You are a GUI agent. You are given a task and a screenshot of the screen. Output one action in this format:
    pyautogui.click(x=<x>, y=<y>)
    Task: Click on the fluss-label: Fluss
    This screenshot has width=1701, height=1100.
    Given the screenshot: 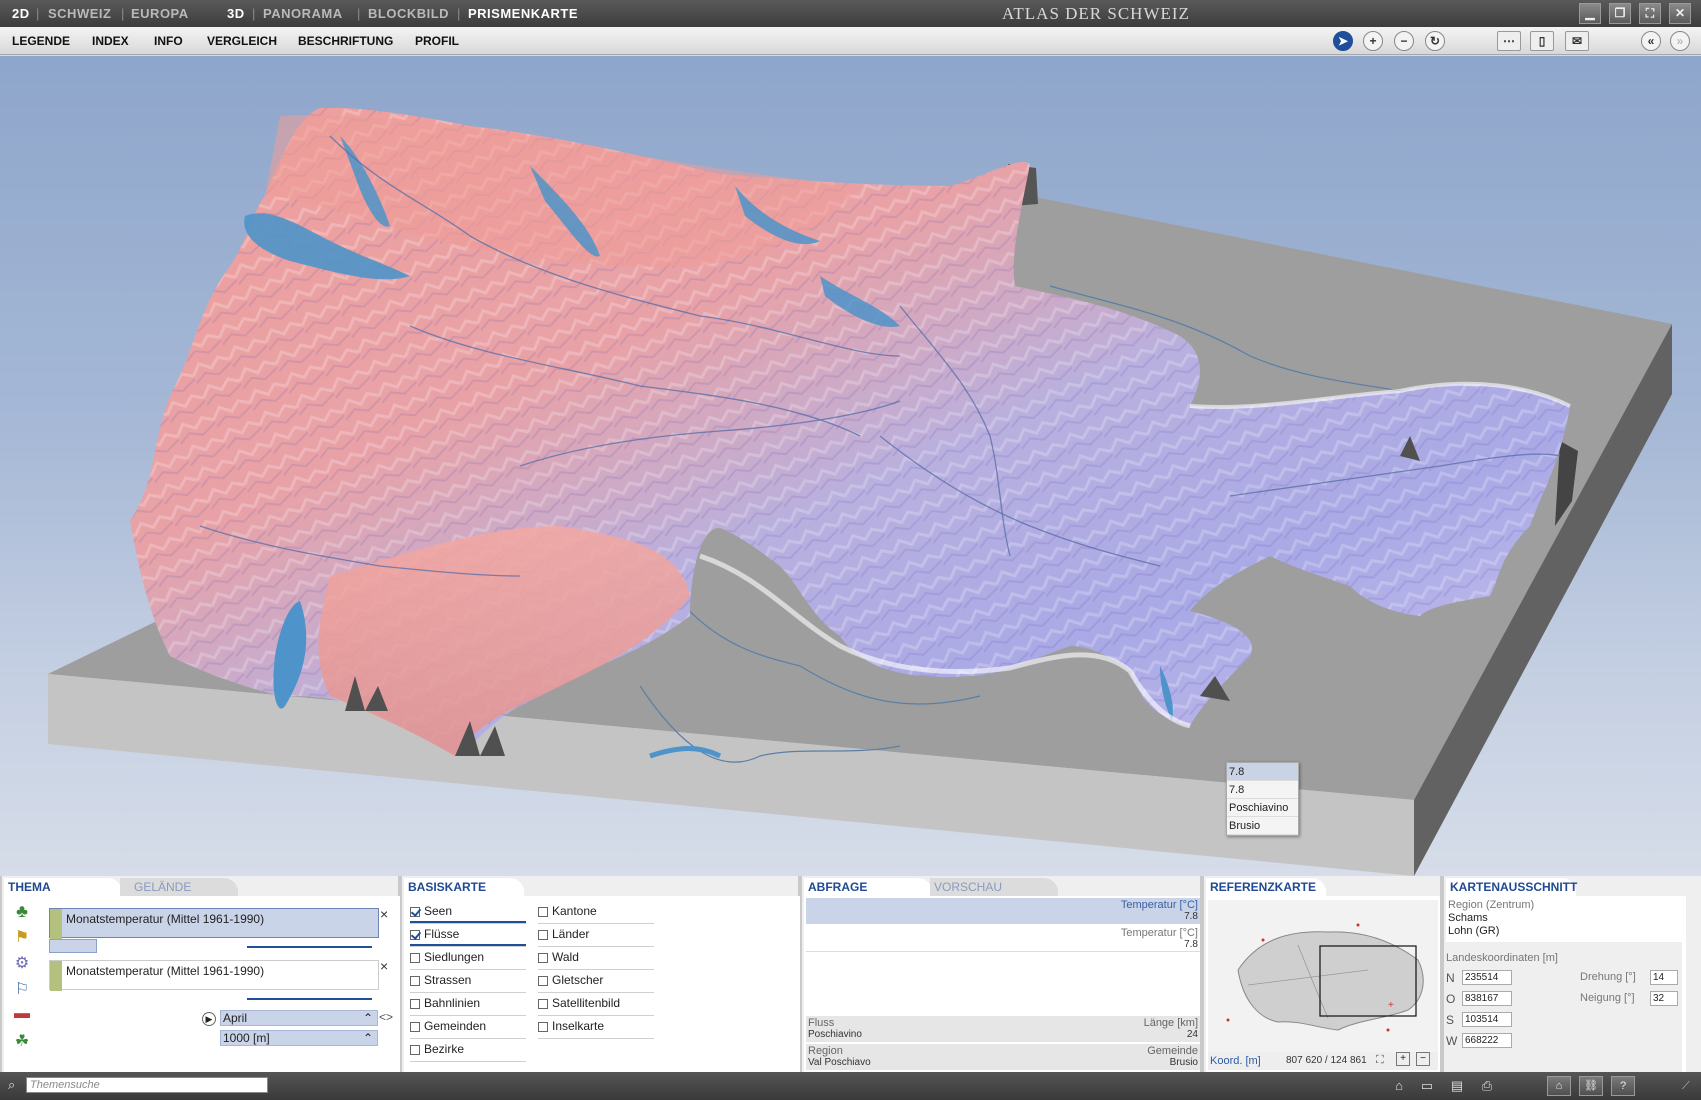 What is the action you would take?
    pyautogui.click(x=821, y=1023)
    